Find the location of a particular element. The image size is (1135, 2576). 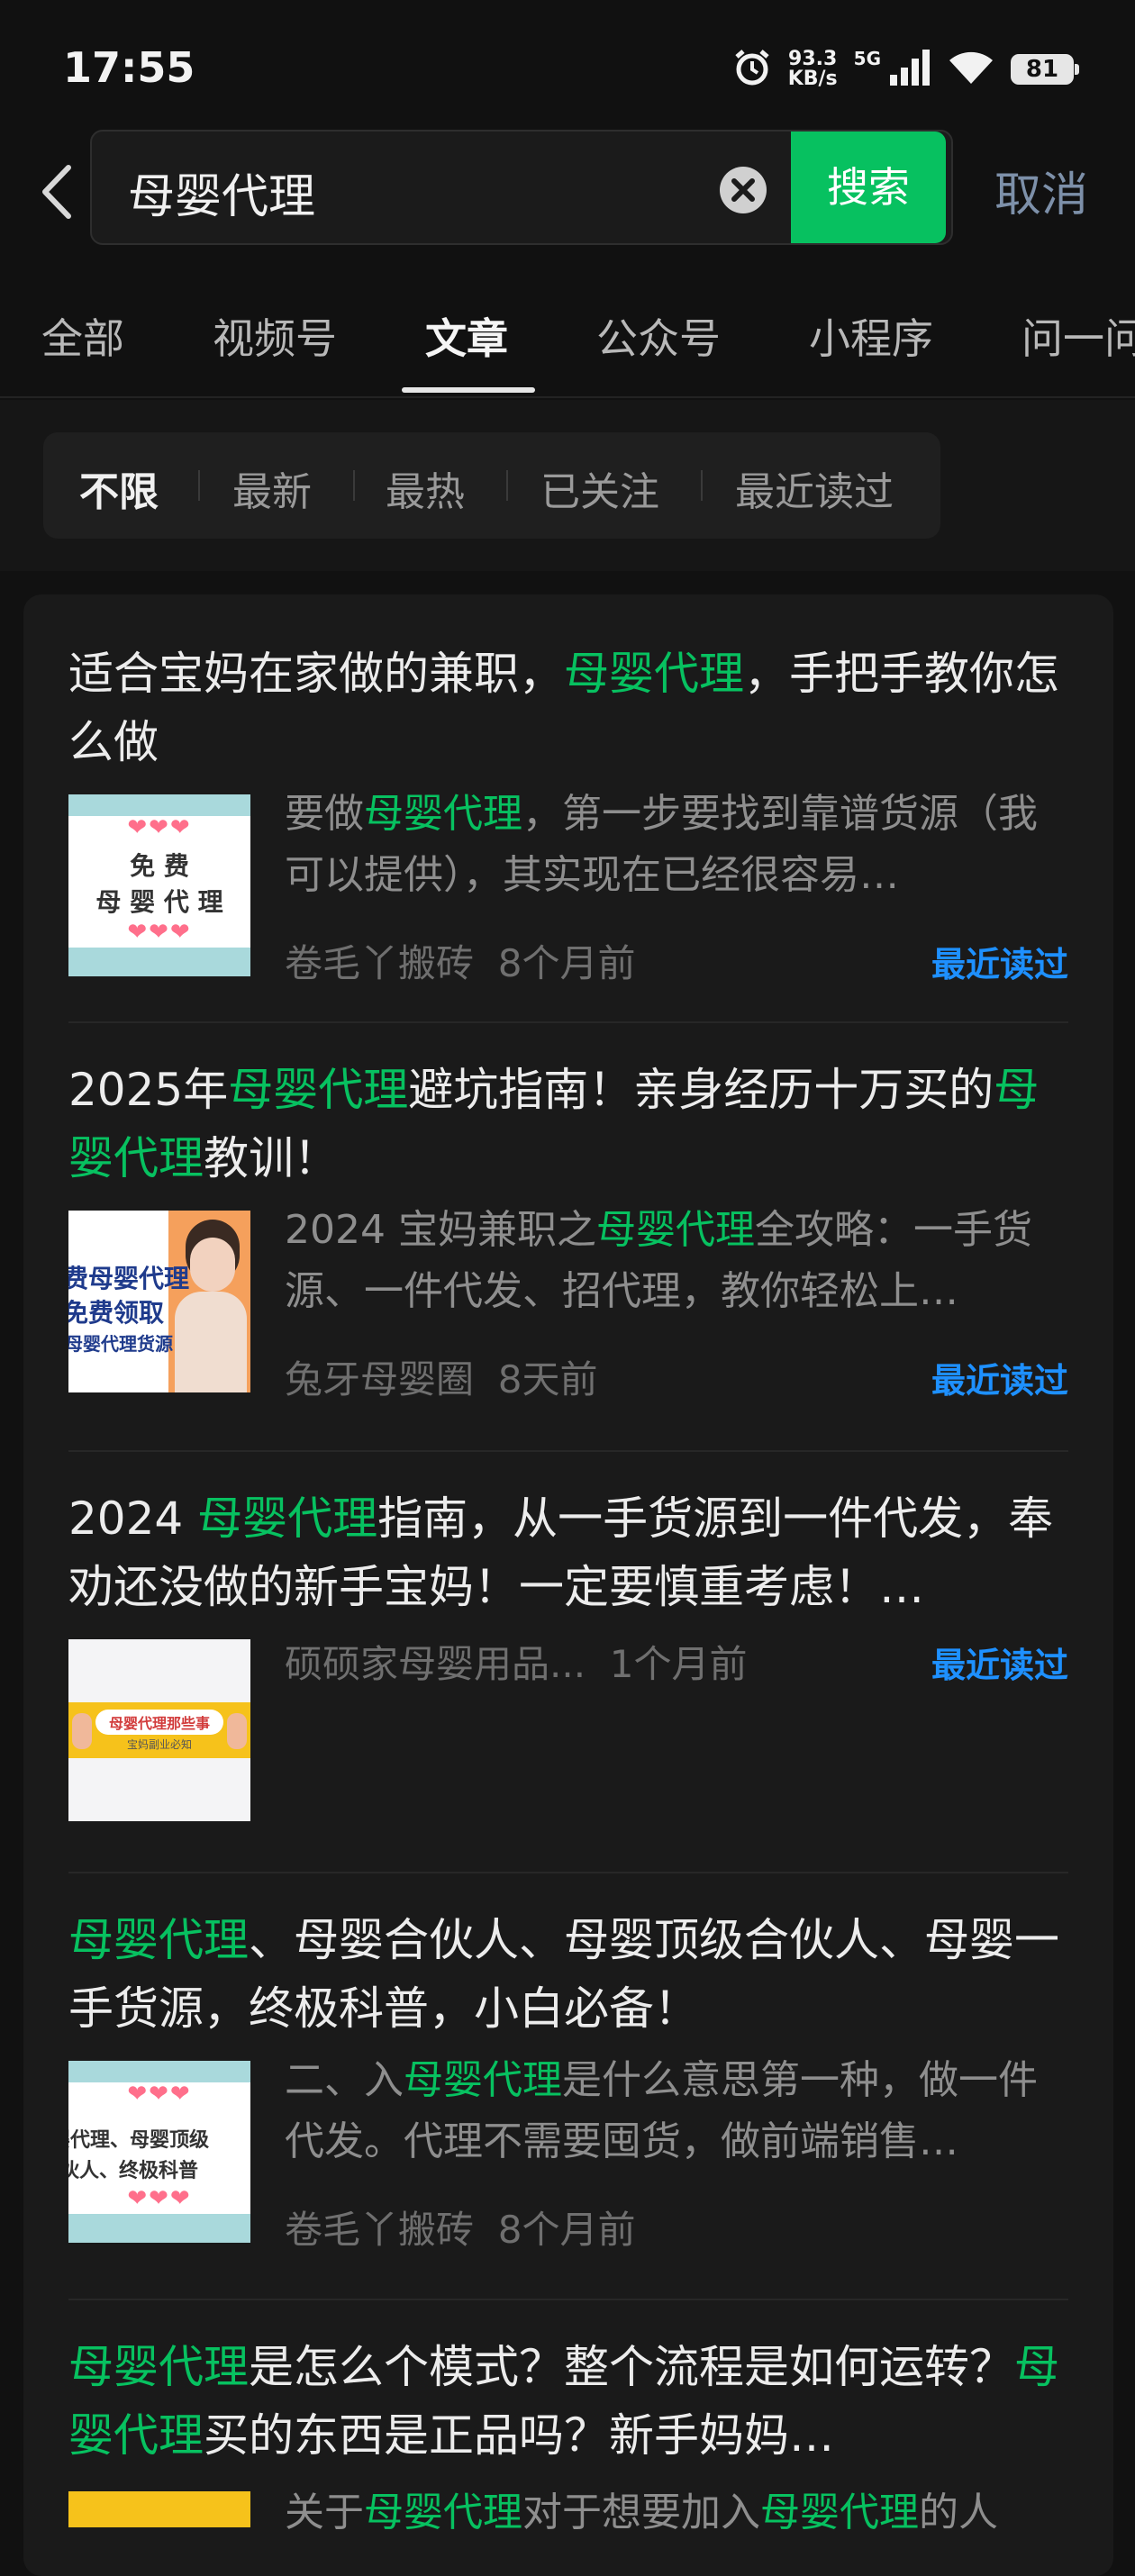

article-meta: 兔牙母婴圈 8天前 is located at coordinates (441, 1376).